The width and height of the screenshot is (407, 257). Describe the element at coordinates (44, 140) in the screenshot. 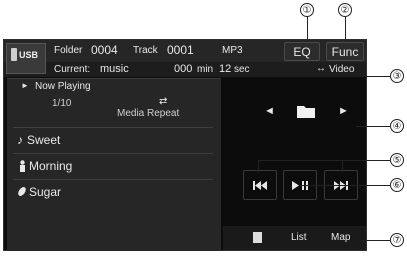

I see `song-title: Sweet` at that location.